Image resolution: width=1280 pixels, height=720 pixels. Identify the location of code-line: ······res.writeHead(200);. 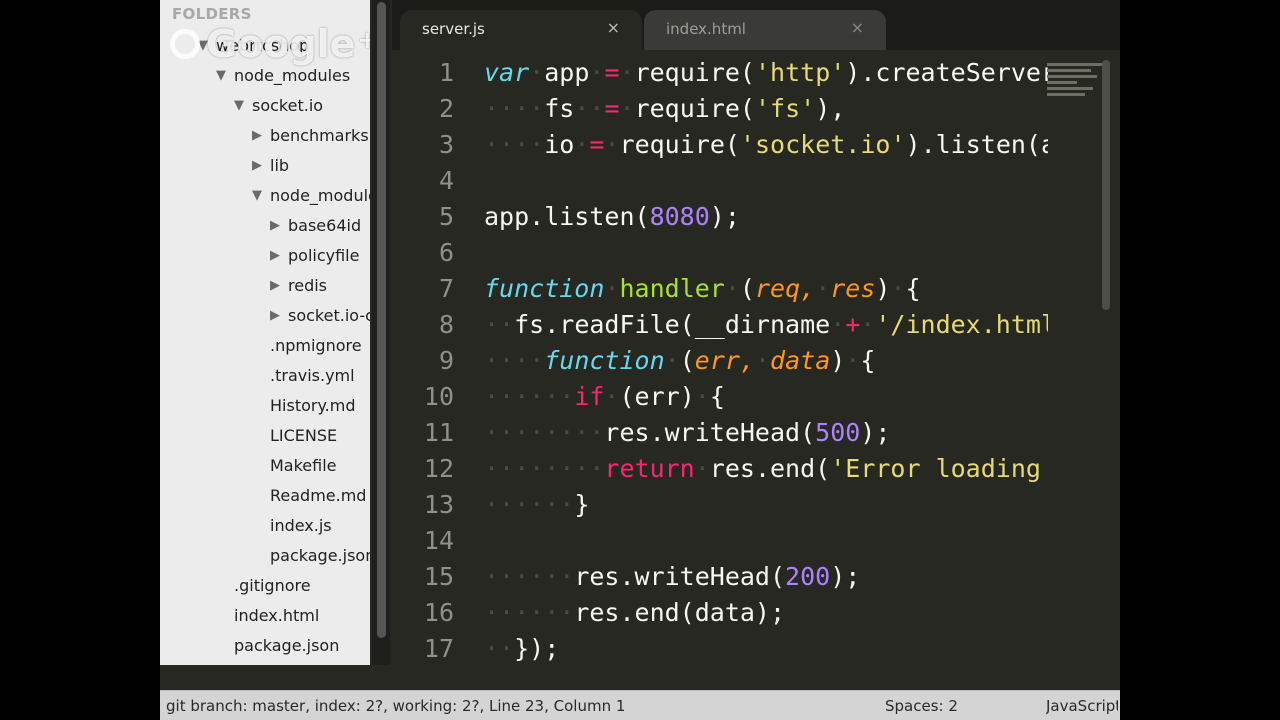
(766, 576).